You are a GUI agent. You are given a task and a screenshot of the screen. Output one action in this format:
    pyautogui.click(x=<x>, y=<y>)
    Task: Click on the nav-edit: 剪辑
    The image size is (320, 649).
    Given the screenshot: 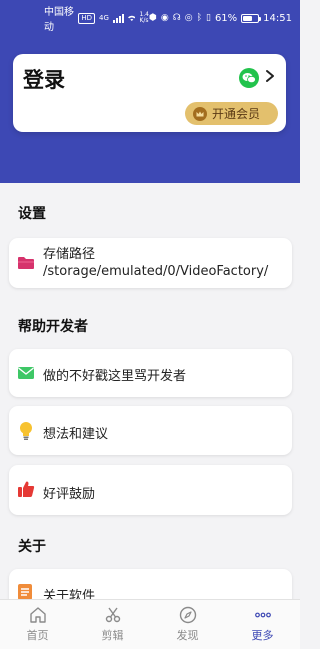 What is the action you would take?
    pyautogui.click(x=112, y=624)
    